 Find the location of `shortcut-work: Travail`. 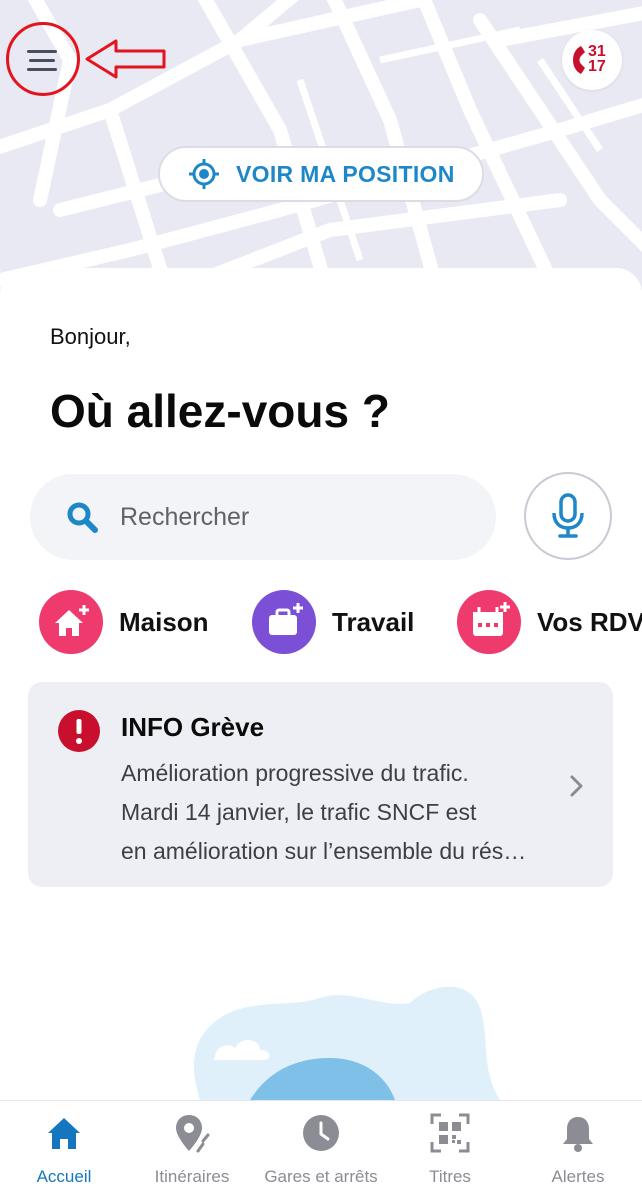

shortcut-work: Travail is located at coordinates (333, 622).